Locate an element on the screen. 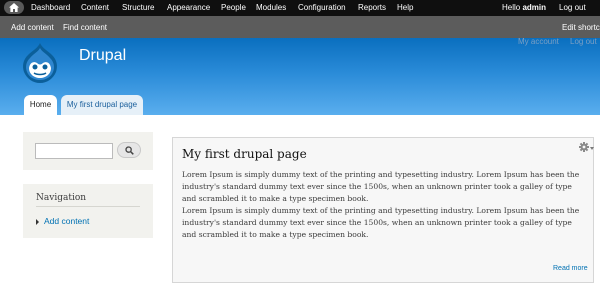  tab-home: Home is located at coordinates (40, 105).